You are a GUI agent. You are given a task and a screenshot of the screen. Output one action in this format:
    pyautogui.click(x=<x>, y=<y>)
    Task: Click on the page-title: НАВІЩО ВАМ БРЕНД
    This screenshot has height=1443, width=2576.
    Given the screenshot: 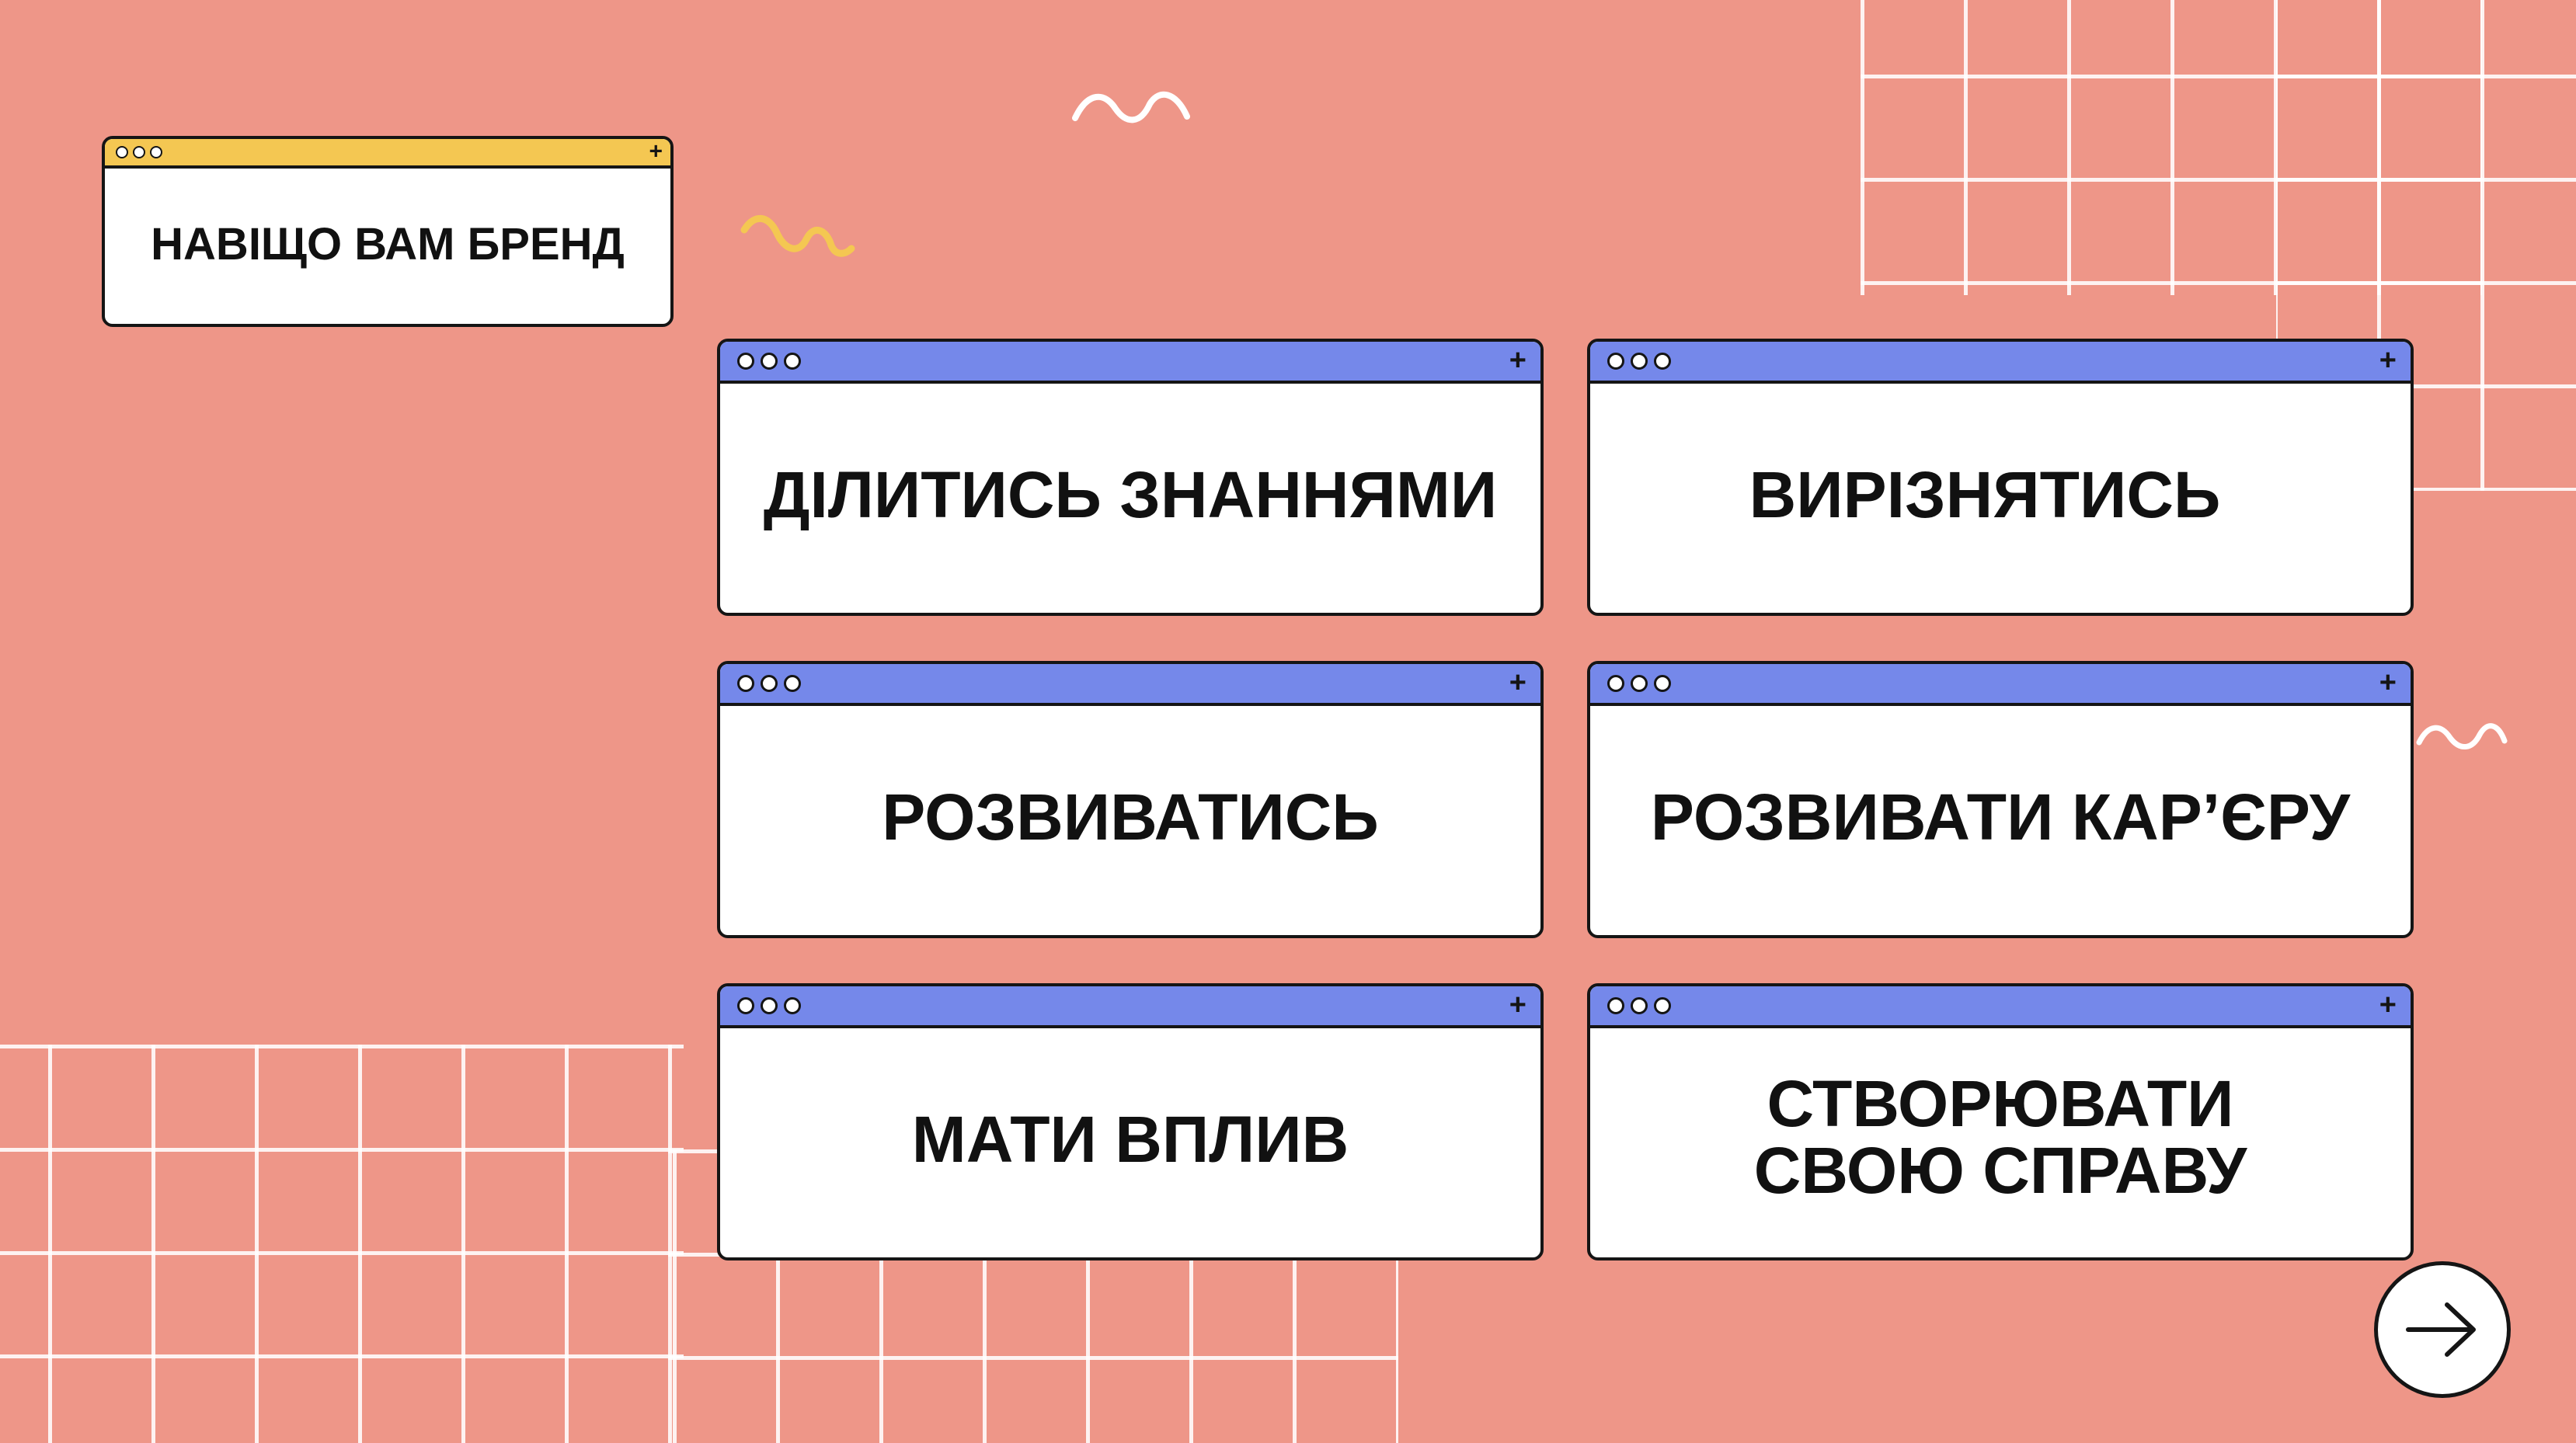 What is the action you would take?
    pyautogui.click(x=388, y=244)
    